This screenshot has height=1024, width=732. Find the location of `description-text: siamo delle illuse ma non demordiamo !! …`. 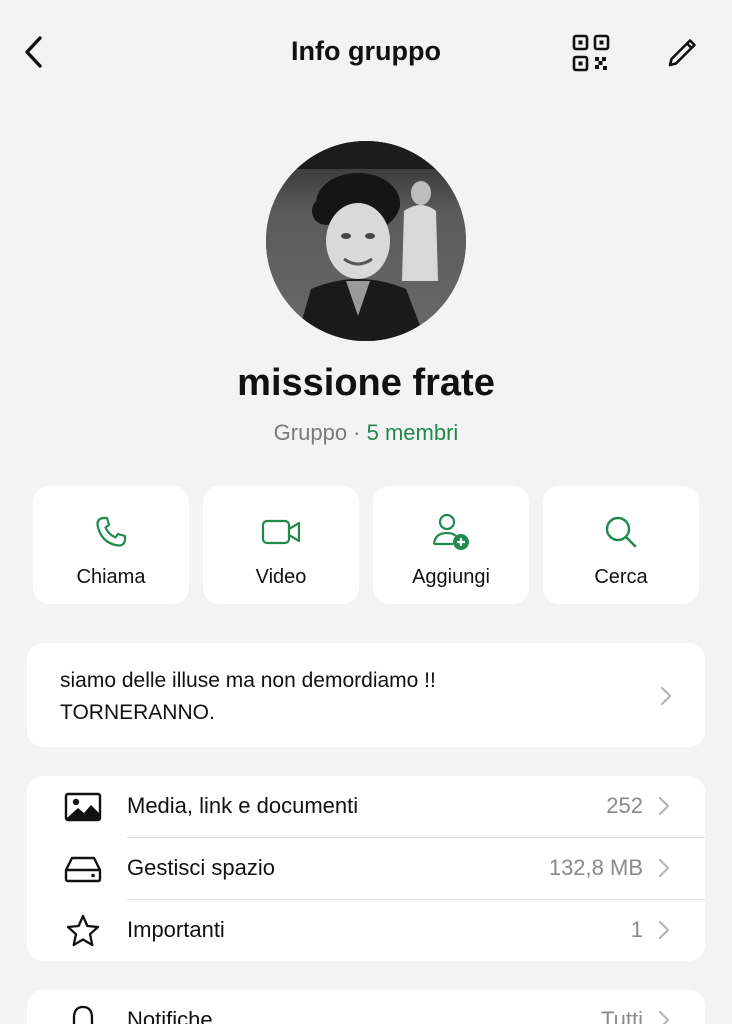

description-text: siamo delle illuse ma non demordiamo !! … is located at coordinates (340, 697).